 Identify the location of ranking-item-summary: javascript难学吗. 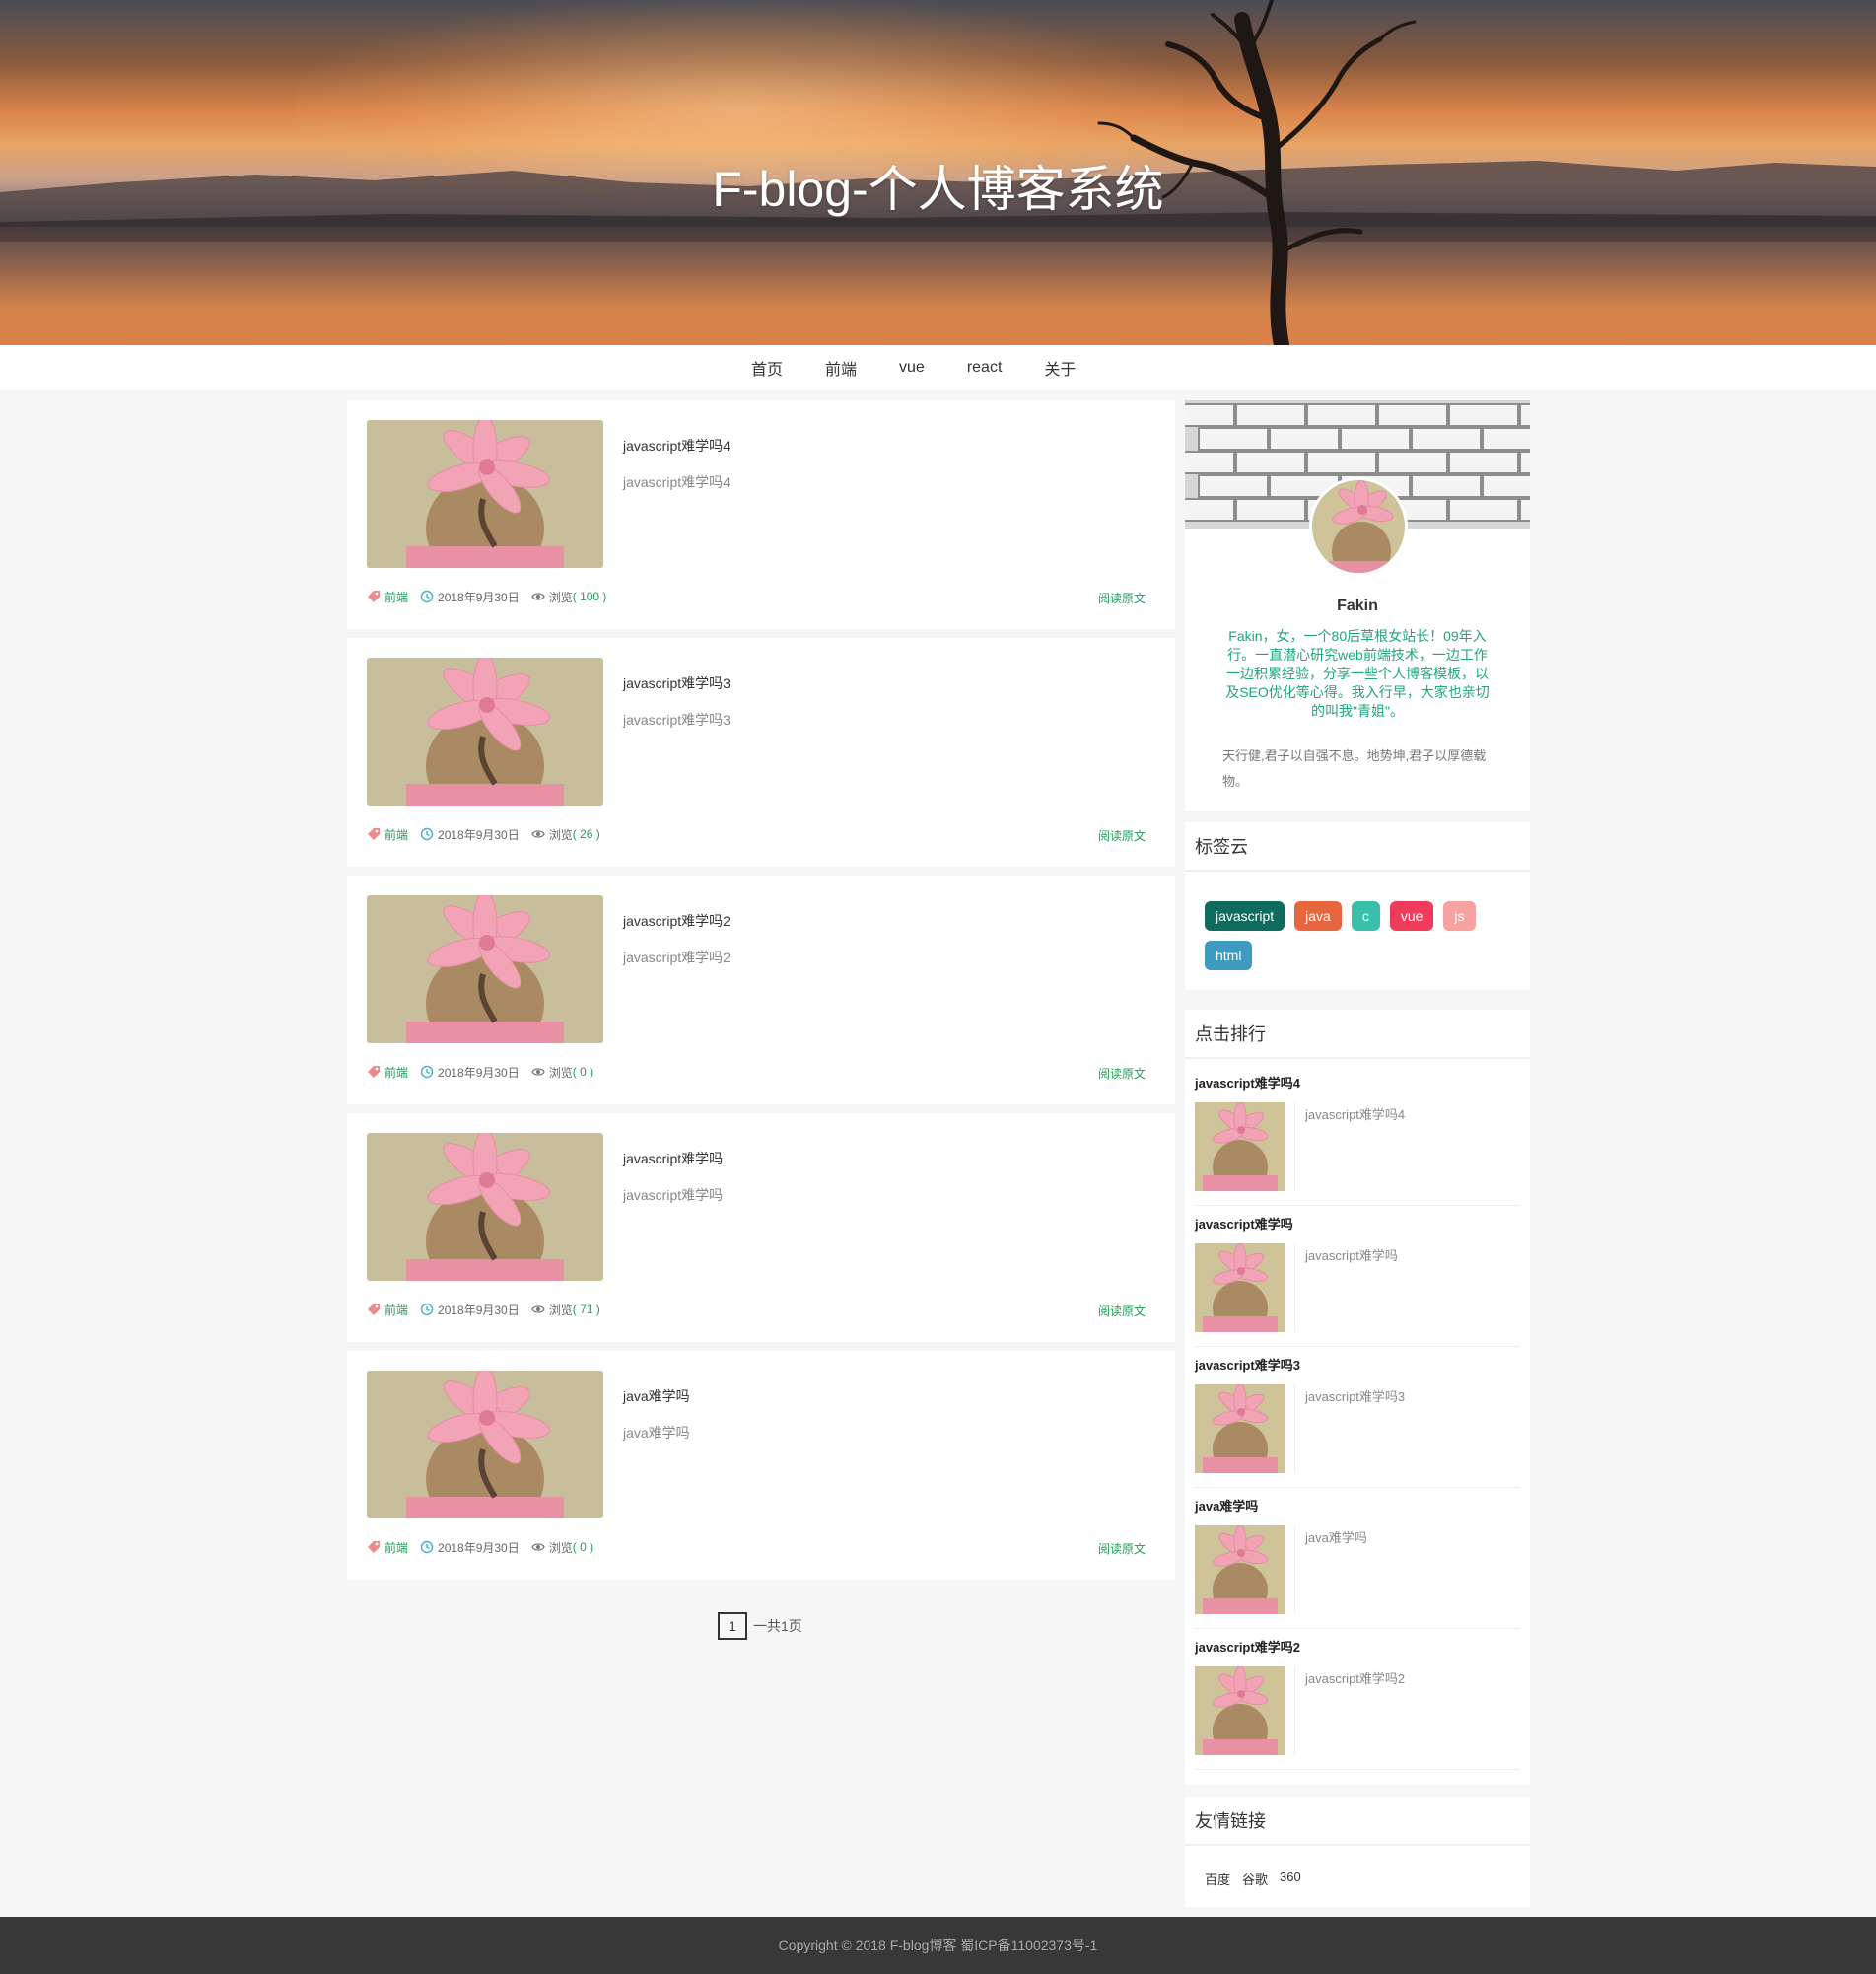
(1351, 1256).